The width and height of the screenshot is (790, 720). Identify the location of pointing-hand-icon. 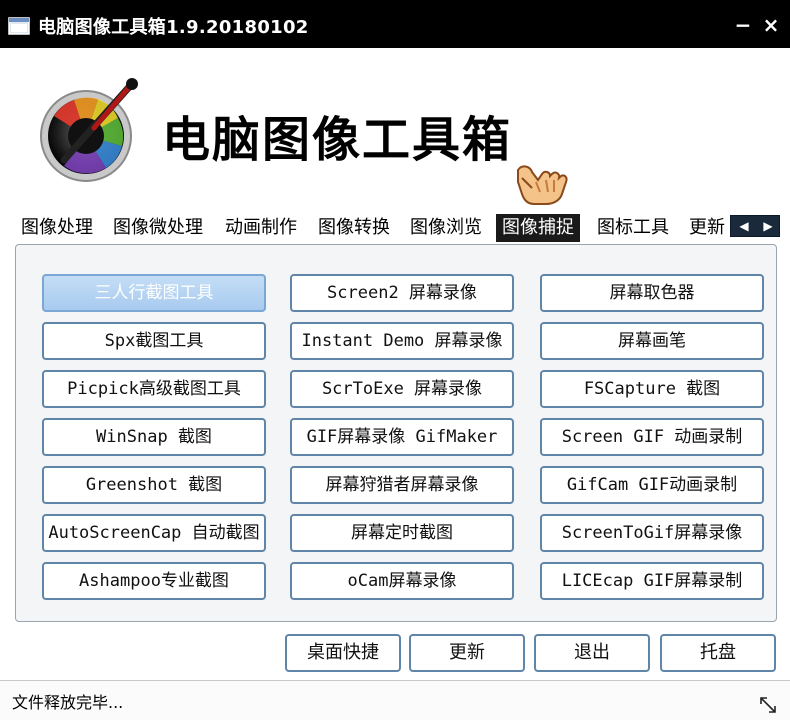
(542, 185).